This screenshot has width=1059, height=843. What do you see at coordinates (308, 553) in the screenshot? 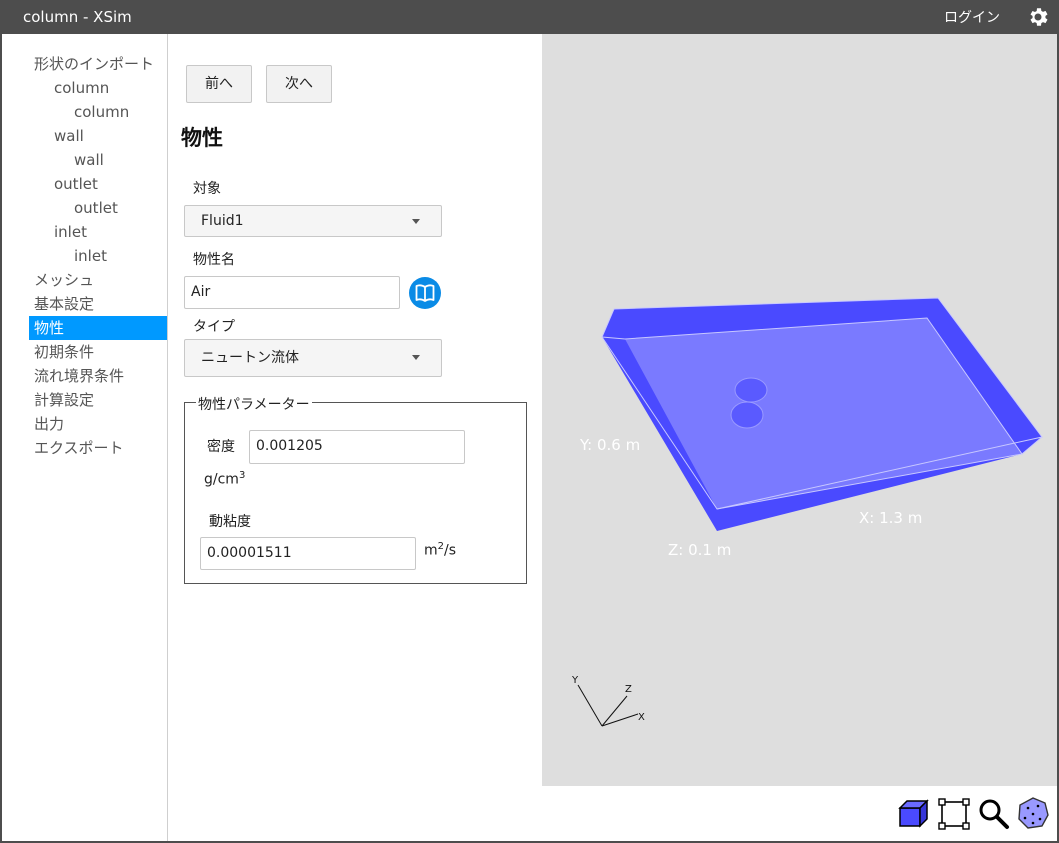
I see `viscosity-field: 0.00001511` at bounding box center [308, 553].